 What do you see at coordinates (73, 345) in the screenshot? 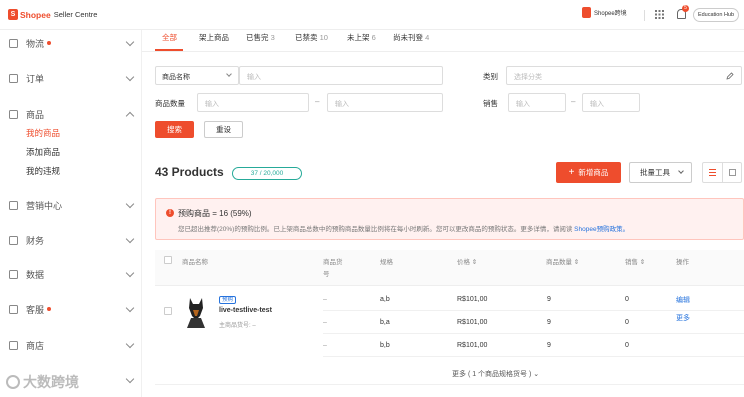
I see `sidebar-item-shop: 商店` at bounding box center [73, 345].